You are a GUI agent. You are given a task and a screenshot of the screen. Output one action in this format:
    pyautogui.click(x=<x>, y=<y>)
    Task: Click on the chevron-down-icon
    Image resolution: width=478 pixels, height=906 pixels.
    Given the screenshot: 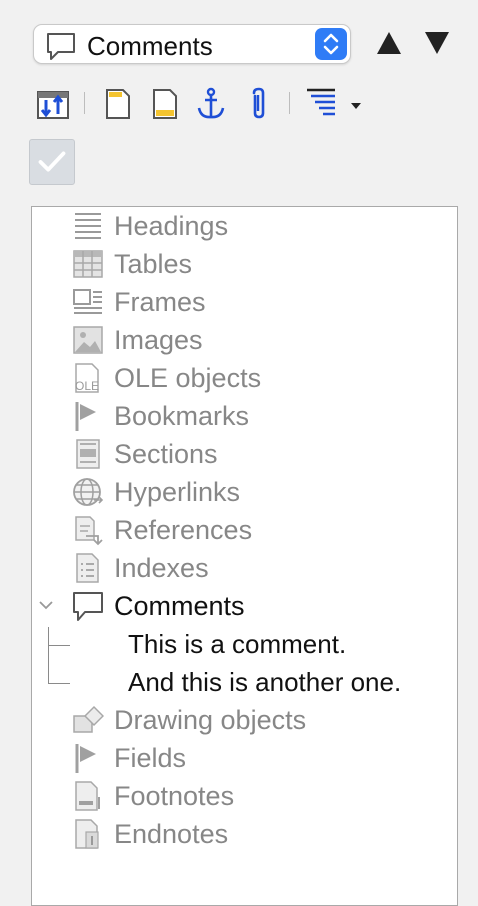 What is the action you would take?
    pyautogui.click(x=46, y=605)
    